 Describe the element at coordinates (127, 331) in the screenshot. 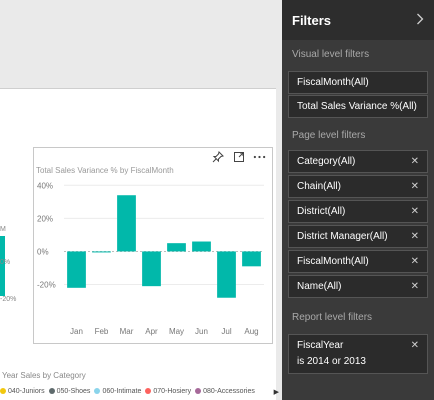

I see `x-tick-label: Mar` at that location.